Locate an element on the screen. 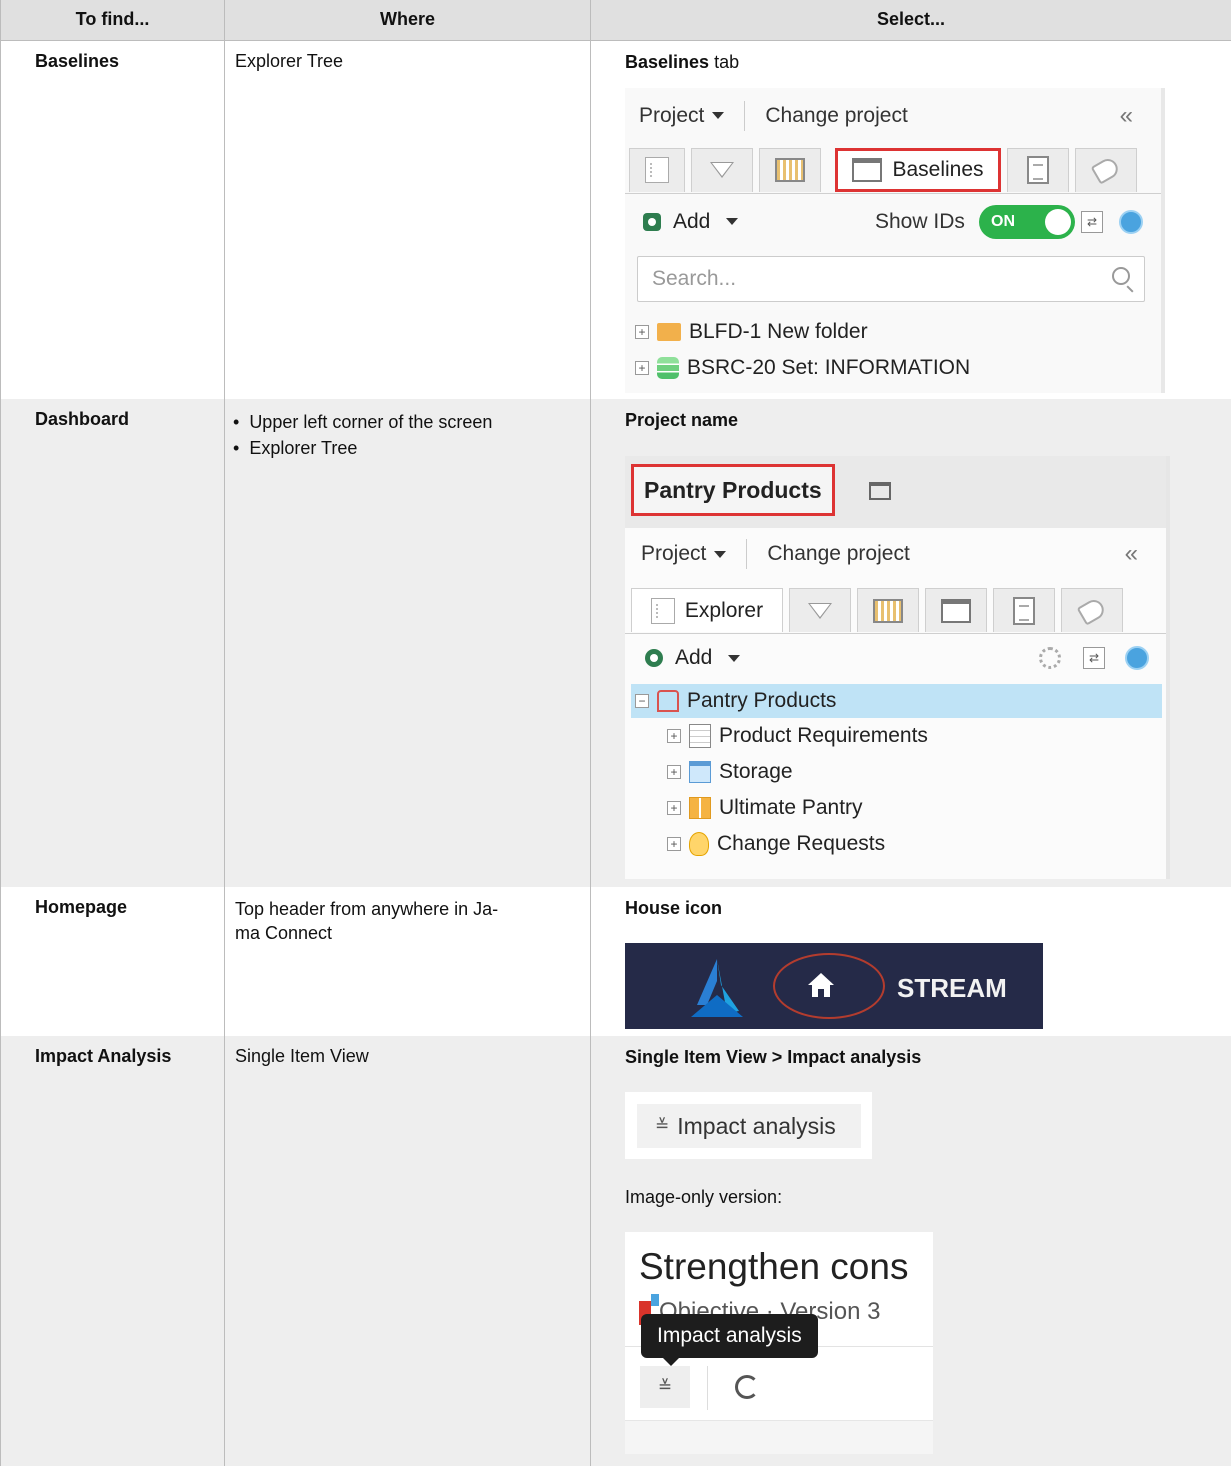 The image size is (1231, 1466). impact-analysis-button: ≚ Impact analysis is located at coordinates (749, 1126).